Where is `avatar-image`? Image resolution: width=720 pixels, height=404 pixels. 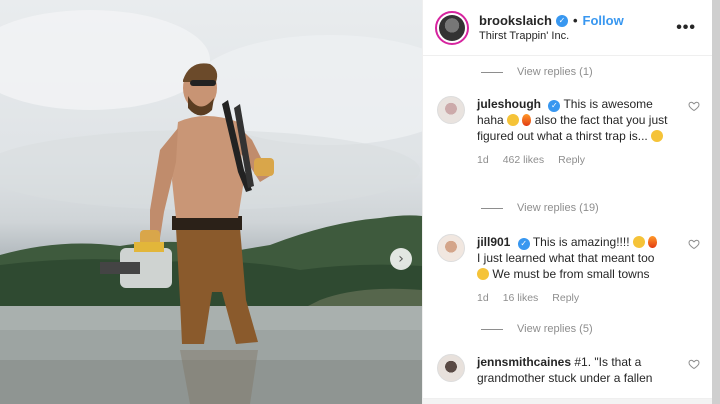
avatar-image is located at coordinates (452, 27).